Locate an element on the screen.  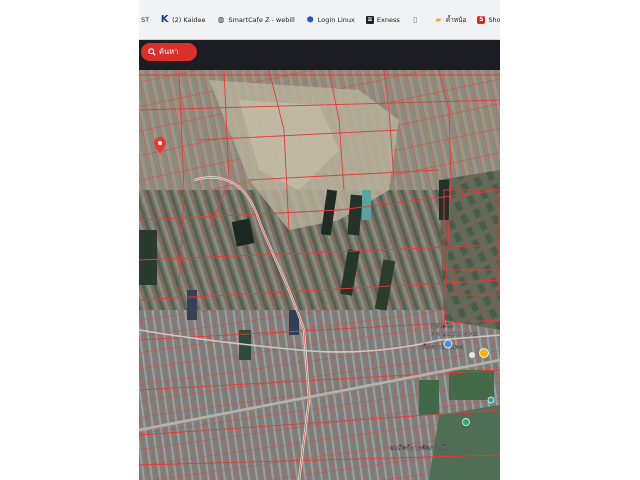
bookmark-document: ▯ is located at coordinates (417, 19).